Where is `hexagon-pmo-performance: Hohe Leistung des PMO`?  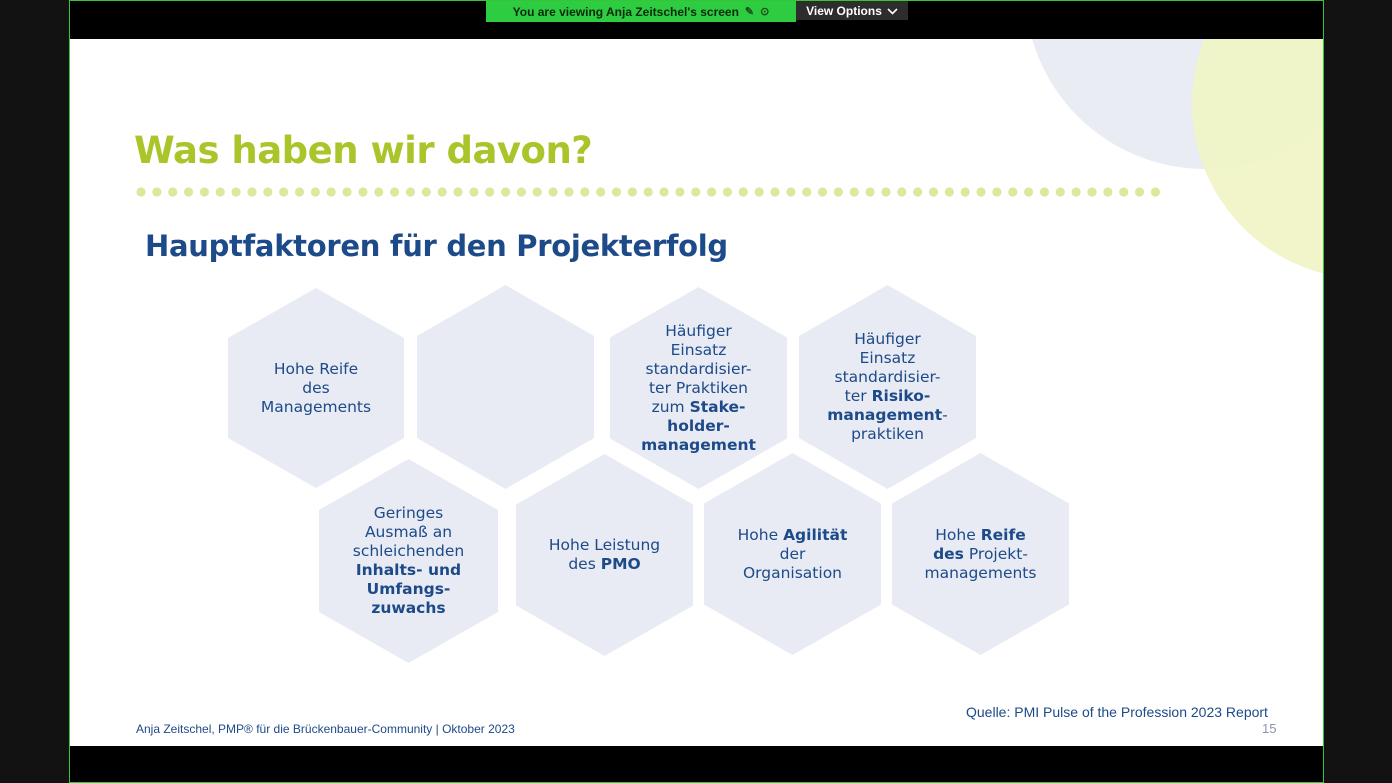 hexagon-pmo-performance: Hohe Leistung des PMO is located at coordinates (604, 555).